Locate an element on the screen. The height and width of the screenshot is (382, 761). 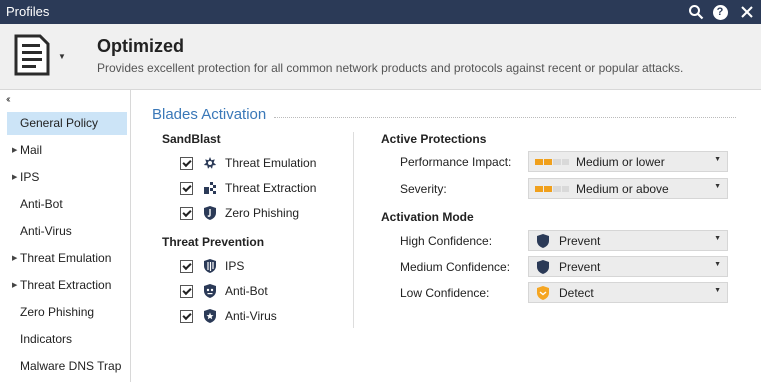
sidebar-item-label: Threat Emulation is located at coordinates (66, 258).